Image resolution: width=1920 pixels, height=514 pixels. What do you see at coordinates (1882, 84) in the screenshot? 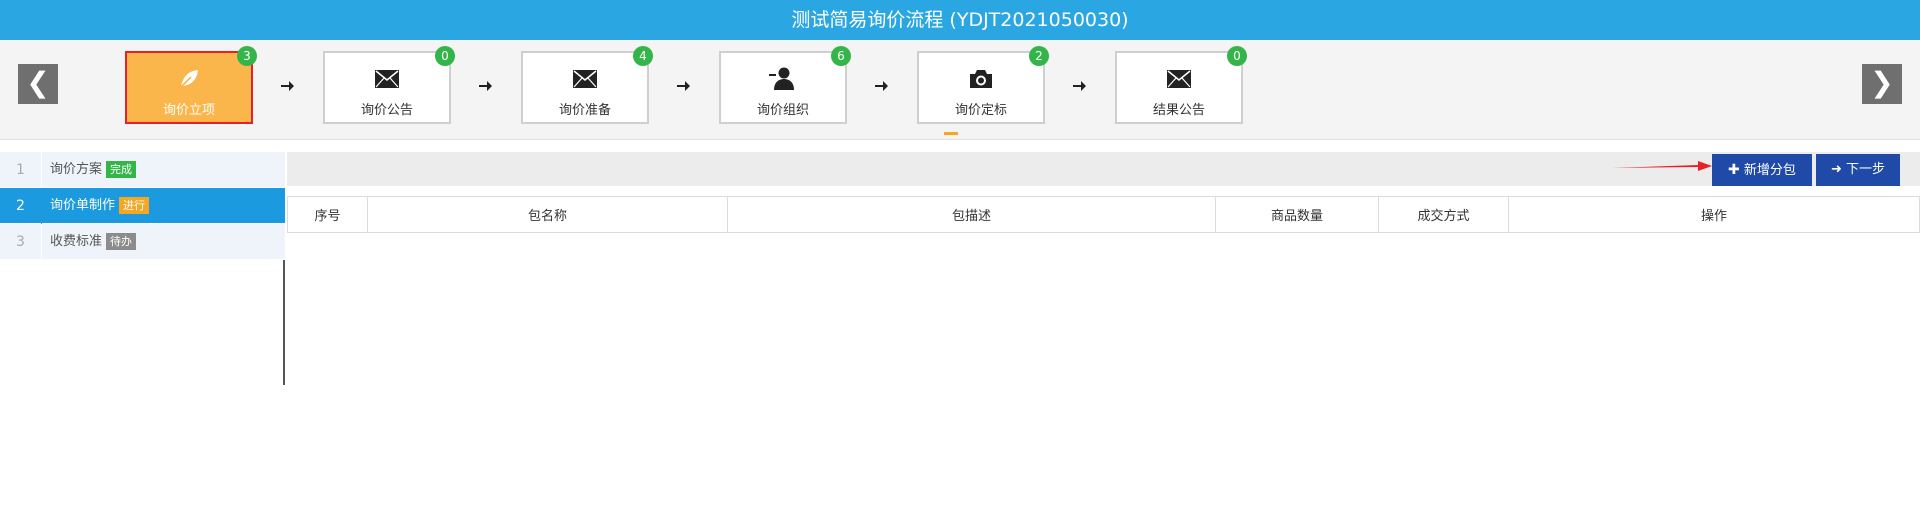
I see `next-arrow-button: ❯` at bounding box center [1882, 84].